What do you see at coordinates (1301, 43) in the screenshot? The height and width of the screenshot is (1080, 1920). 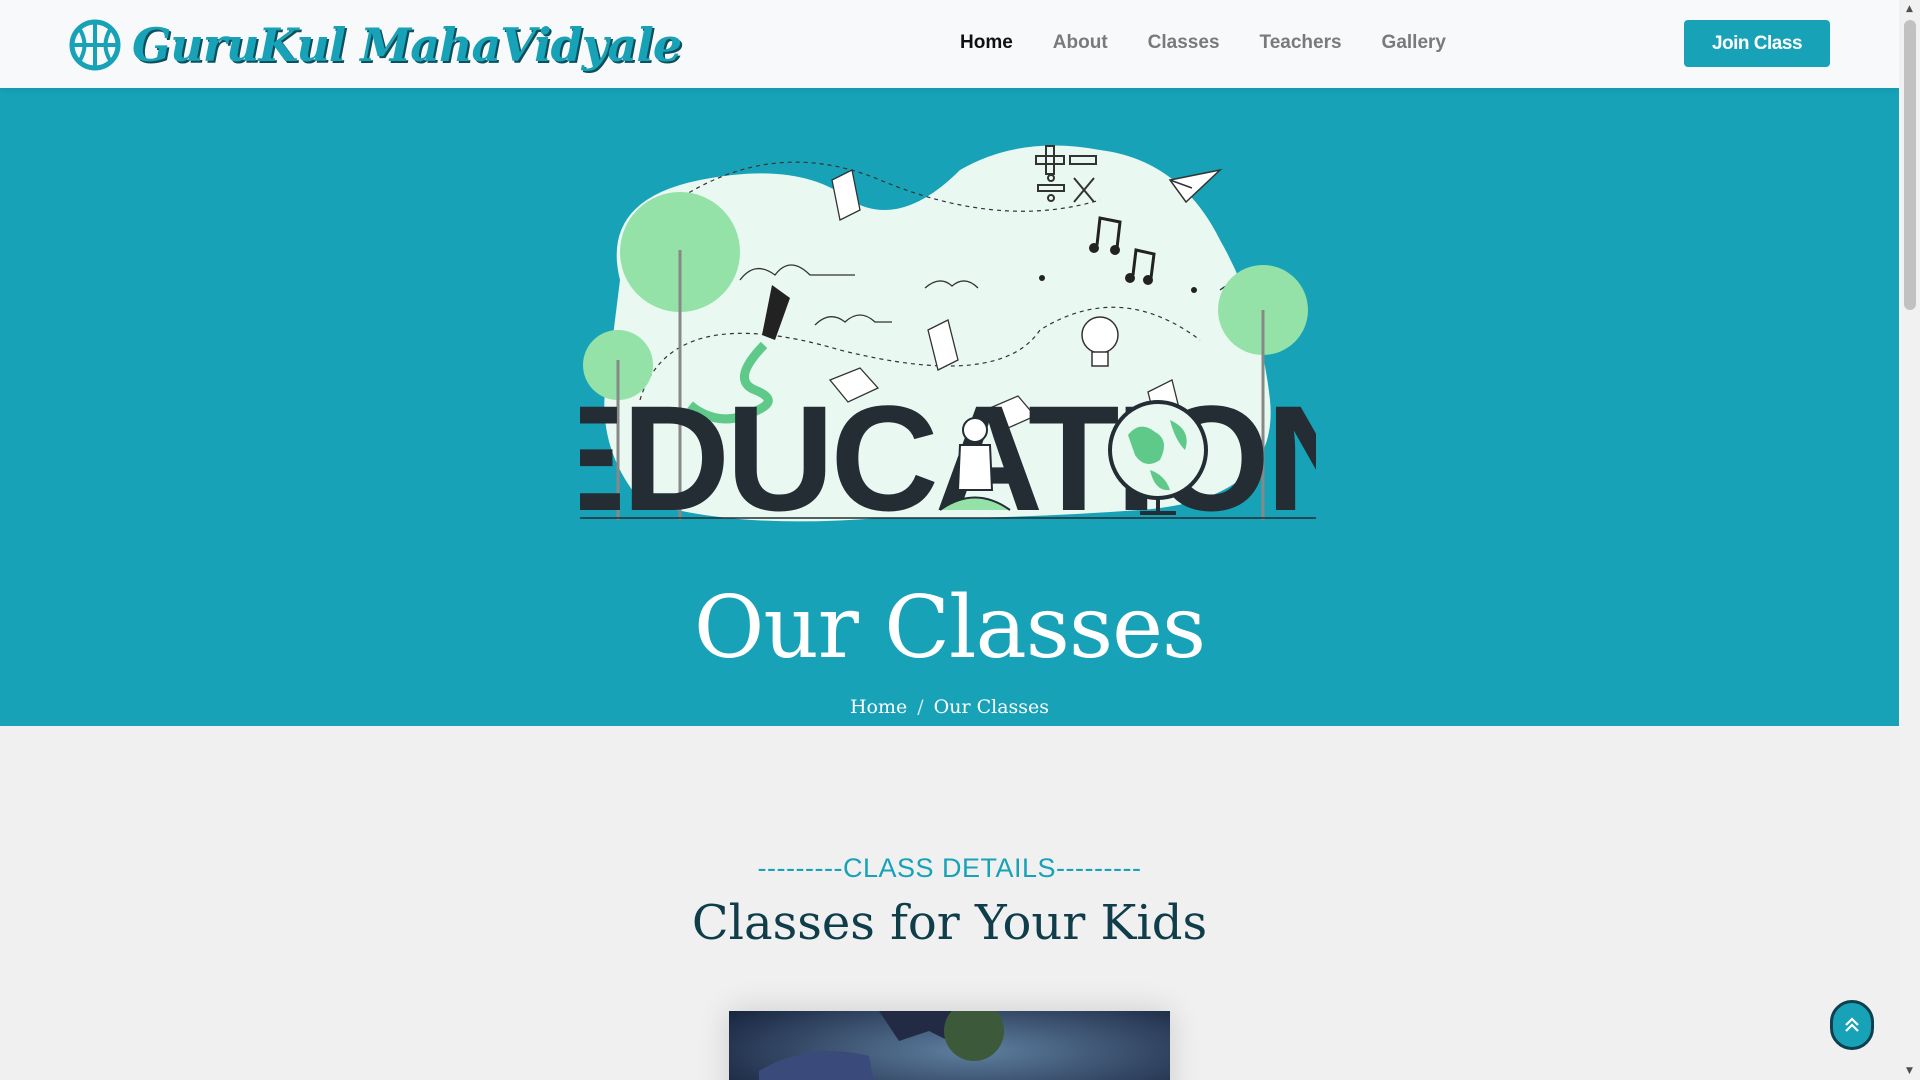 I see `nav-teachers: Teachers` at bounding box center [1301, 43].